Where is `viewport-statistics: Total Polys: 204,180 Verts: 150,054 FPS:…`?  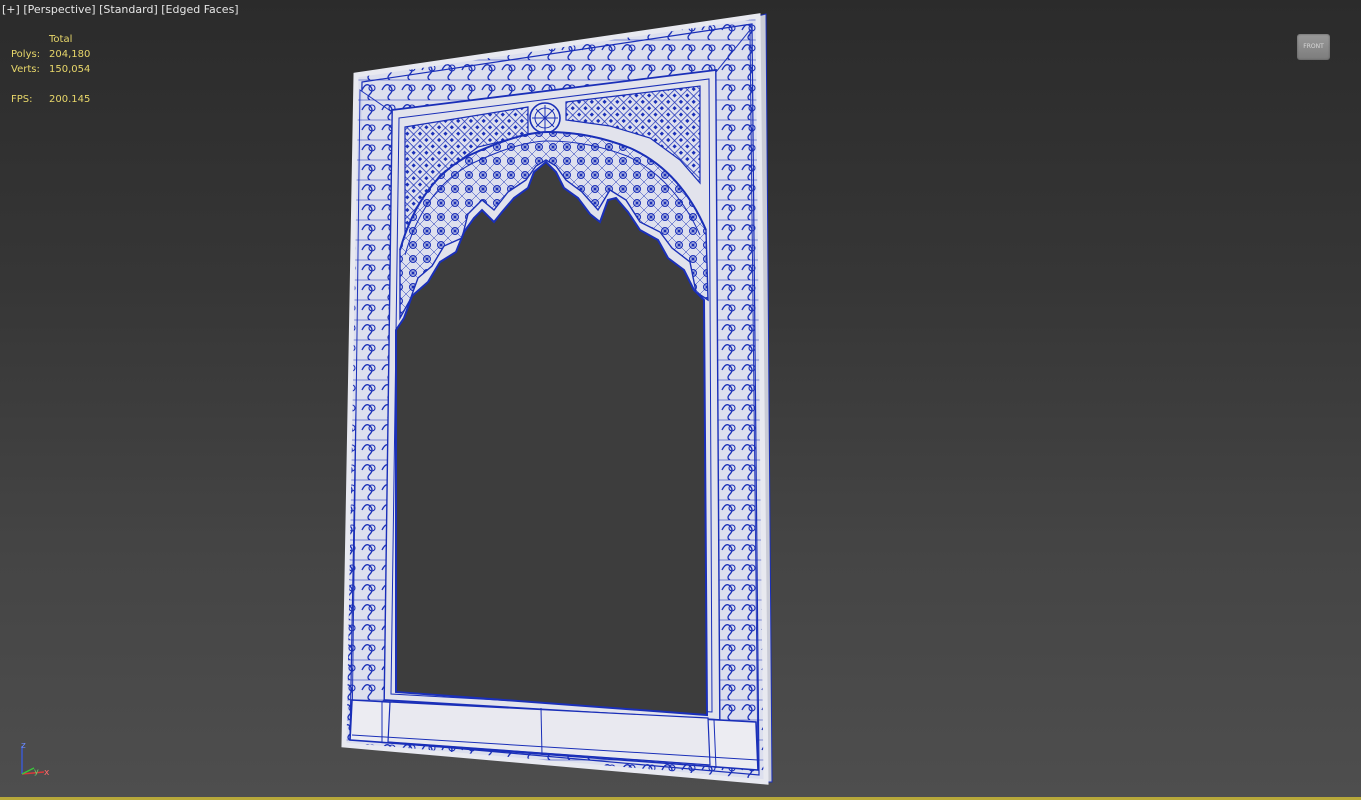
viewport-statistics: Total Polys: 204,180 Verts: 150,054 FPS:… is located at coordinates (50, 69).